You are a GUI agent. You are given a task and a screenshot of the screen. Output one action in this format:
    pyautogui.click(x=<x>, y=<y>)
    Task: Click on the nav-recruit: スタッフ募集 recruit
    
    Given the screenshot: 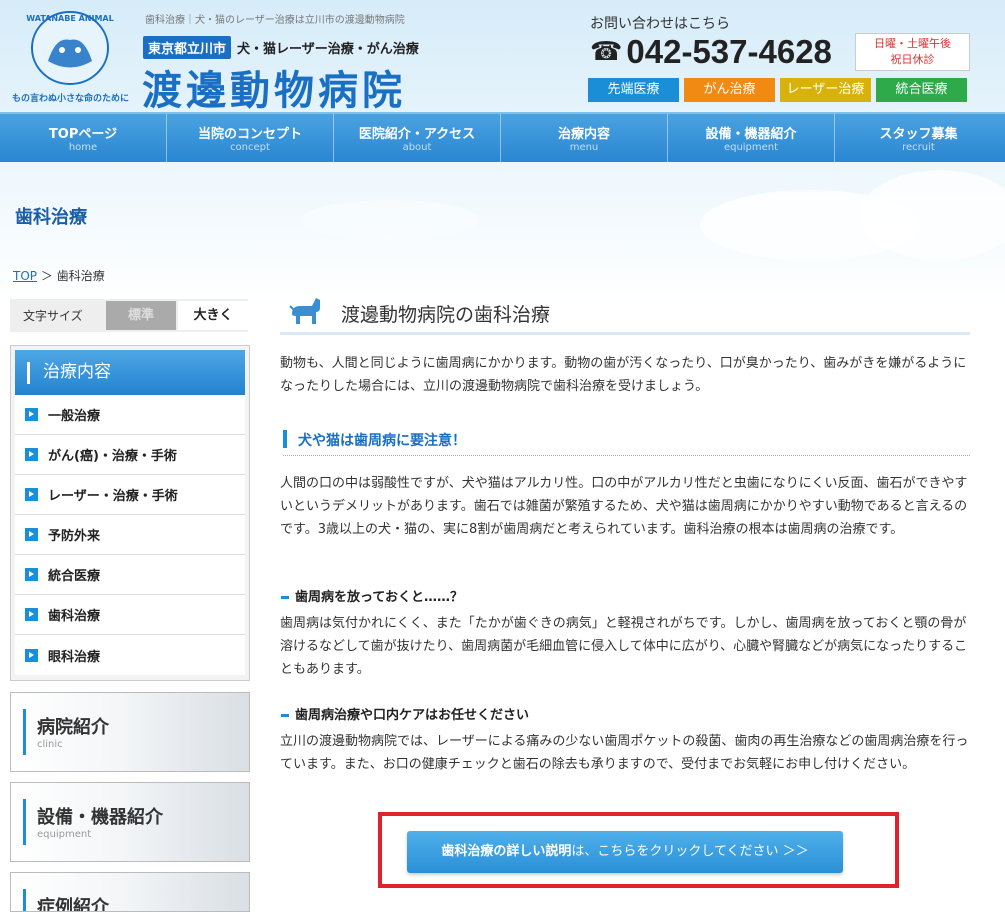 What is the action you would take?
    pyautogui.click(x=918, y=138)
    